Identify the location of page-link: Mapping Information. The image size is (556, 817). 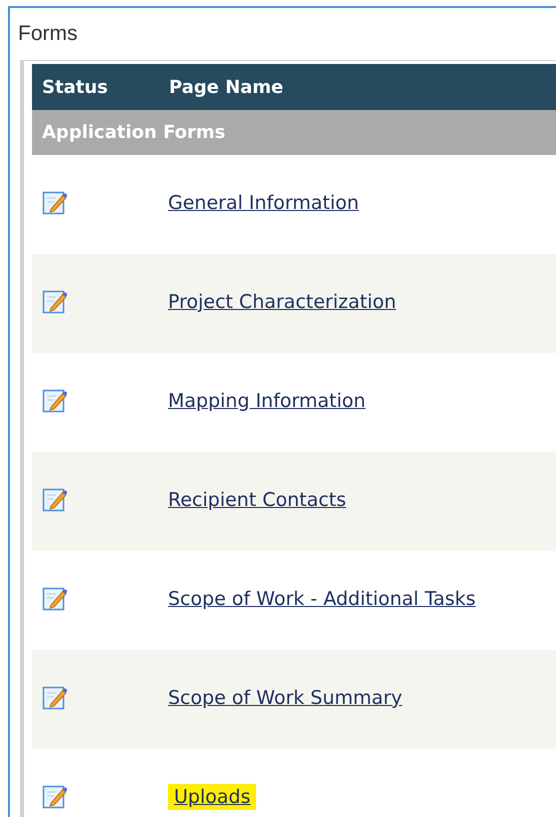
(267, 401).